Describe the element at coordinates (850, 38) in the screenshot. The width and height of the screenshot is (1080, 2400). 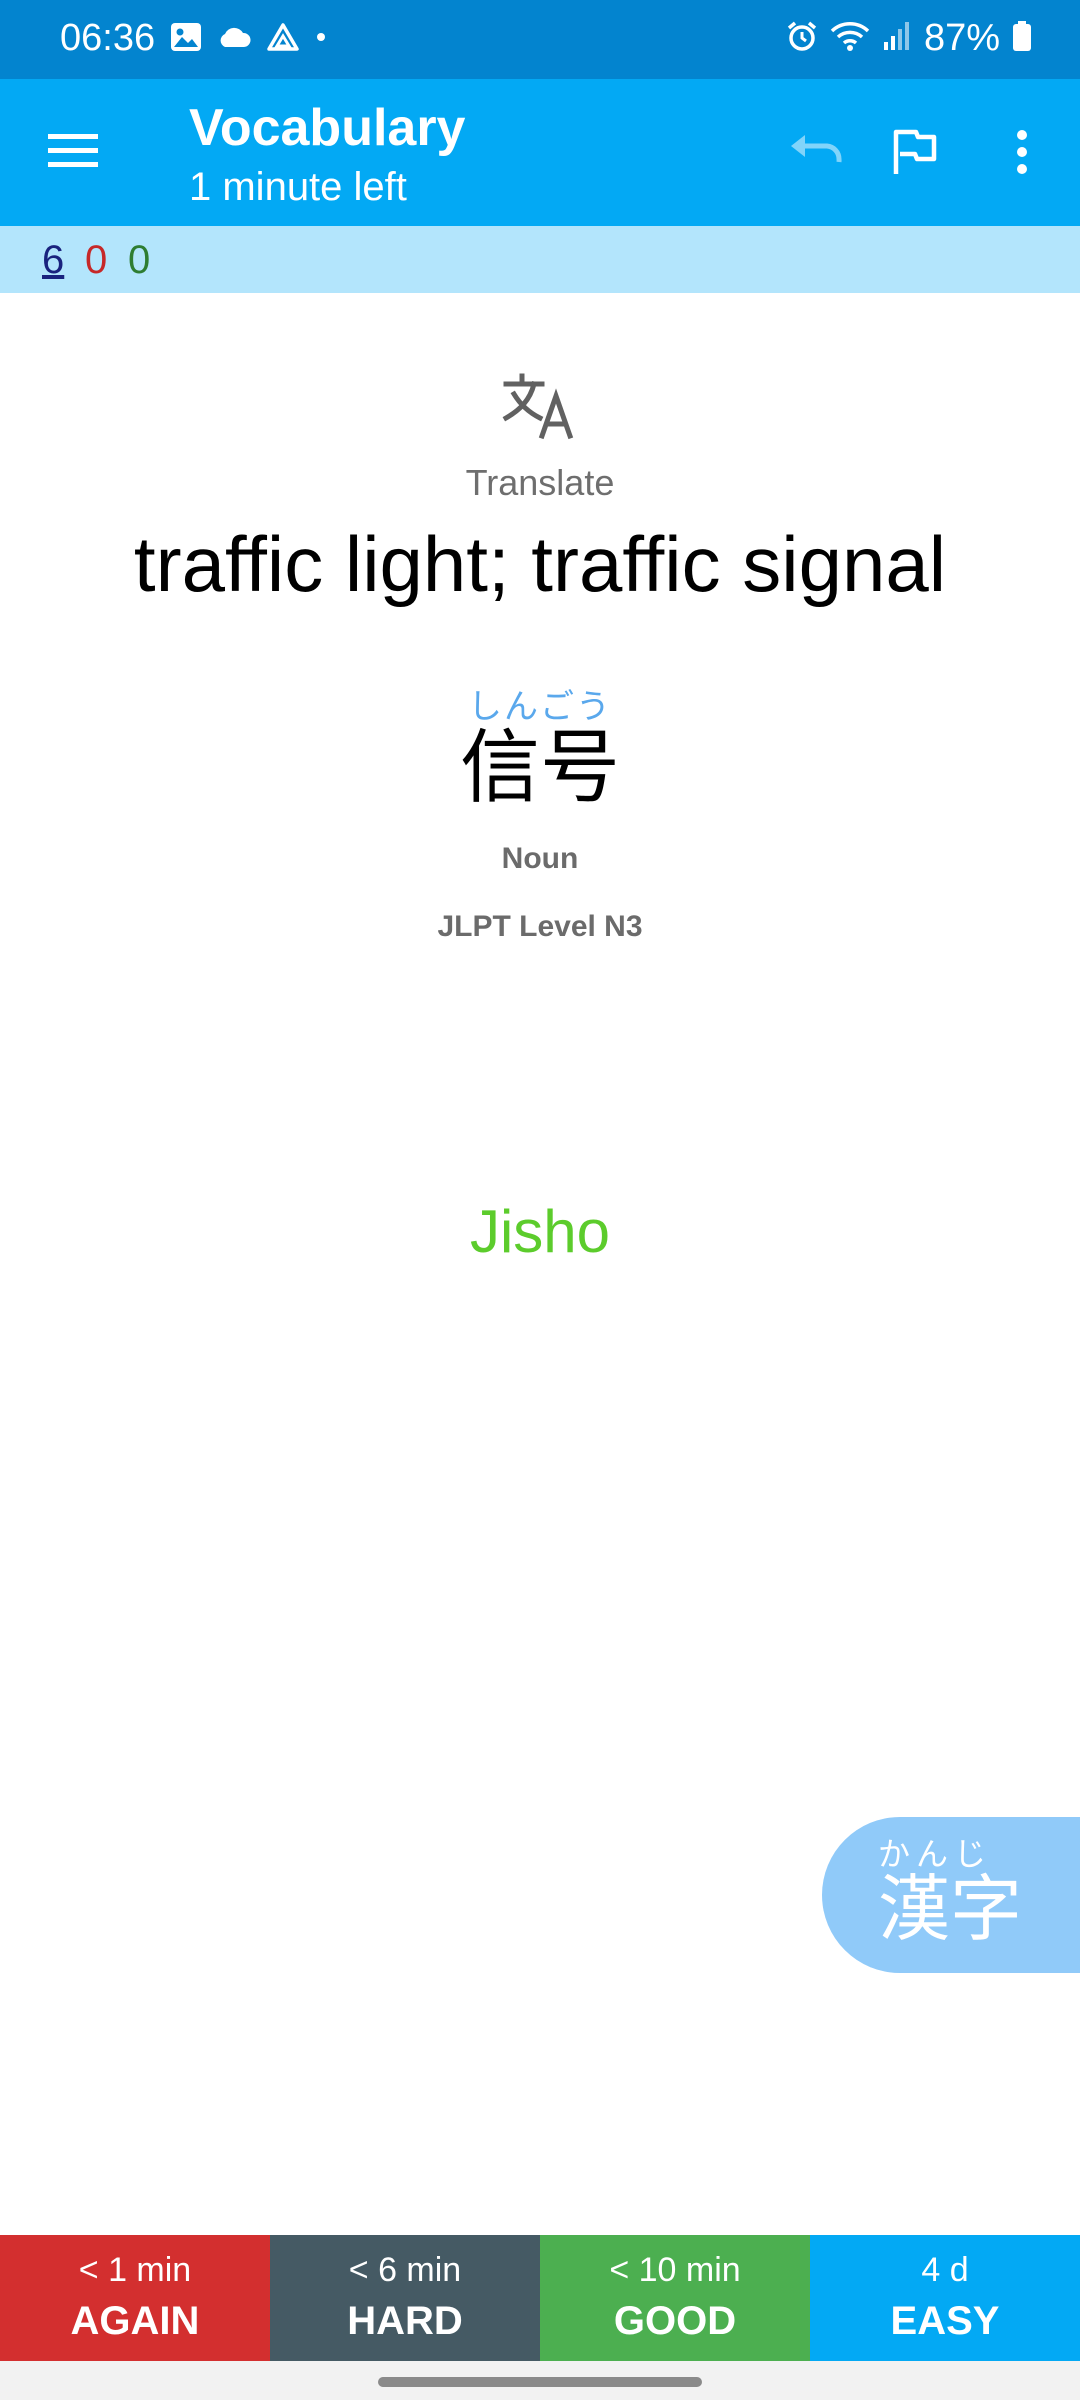
I see `wifi-icon` at that location.